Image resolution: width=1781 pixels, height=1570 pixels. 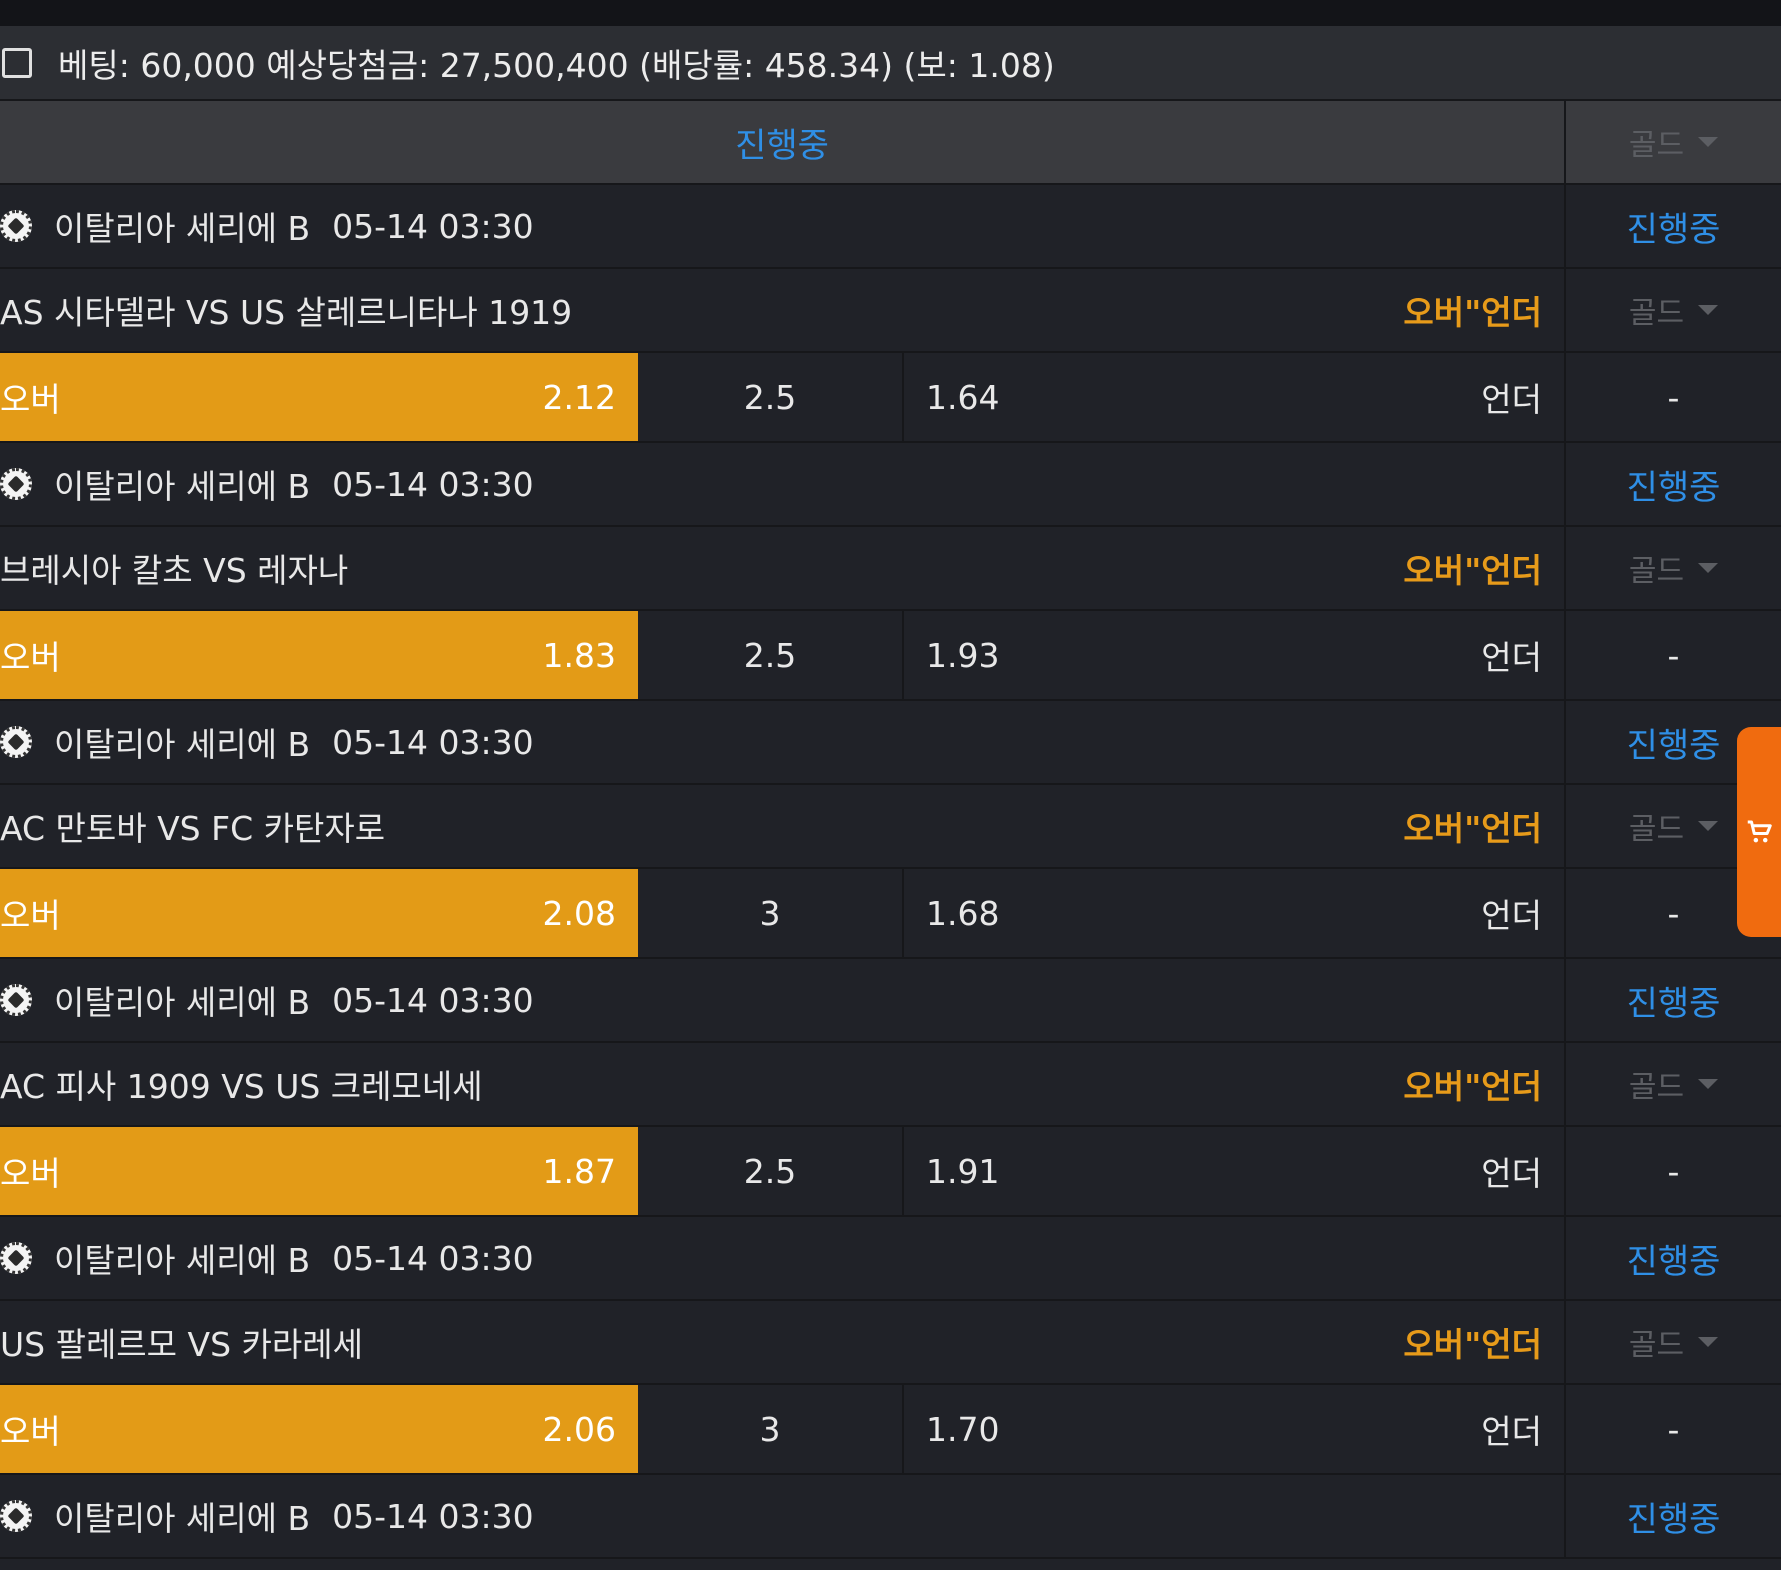 I want to click on over-odds-button: 오버 1.83, so click(x=319, y=655).